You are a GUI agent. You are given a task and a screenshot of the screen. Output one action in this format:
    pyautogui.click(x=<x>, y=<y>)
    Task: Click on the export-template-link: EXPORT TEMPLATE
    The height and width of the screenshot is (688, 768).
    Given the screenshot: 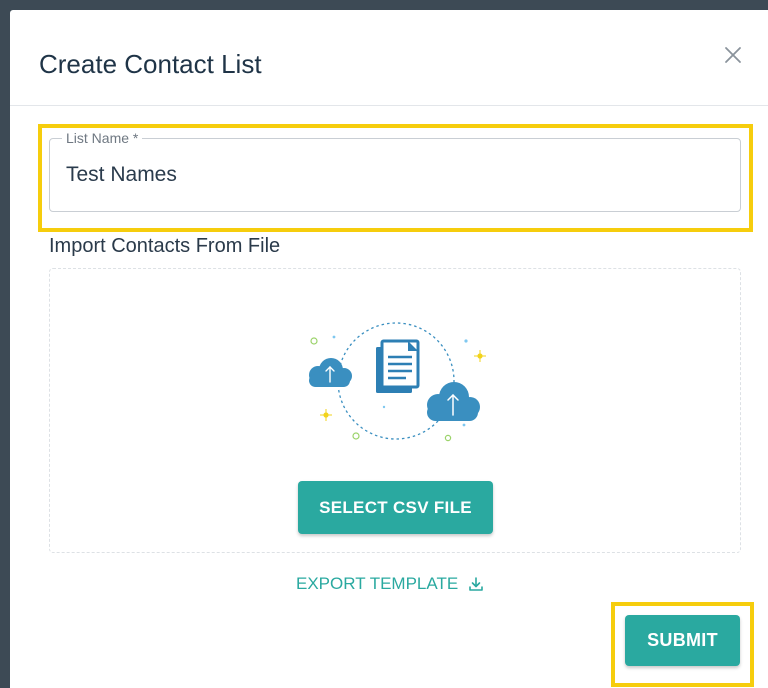 What is the action you would take?
    pyautogui.click(x=390, y=584)
    